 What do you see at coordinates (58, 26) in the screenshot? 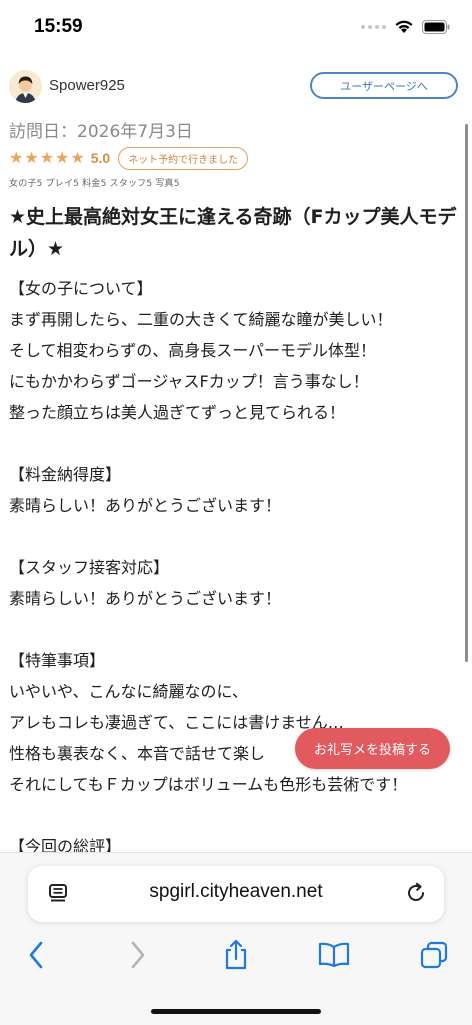
I see `status-time: 15:59` at bounding box center [58, 26].